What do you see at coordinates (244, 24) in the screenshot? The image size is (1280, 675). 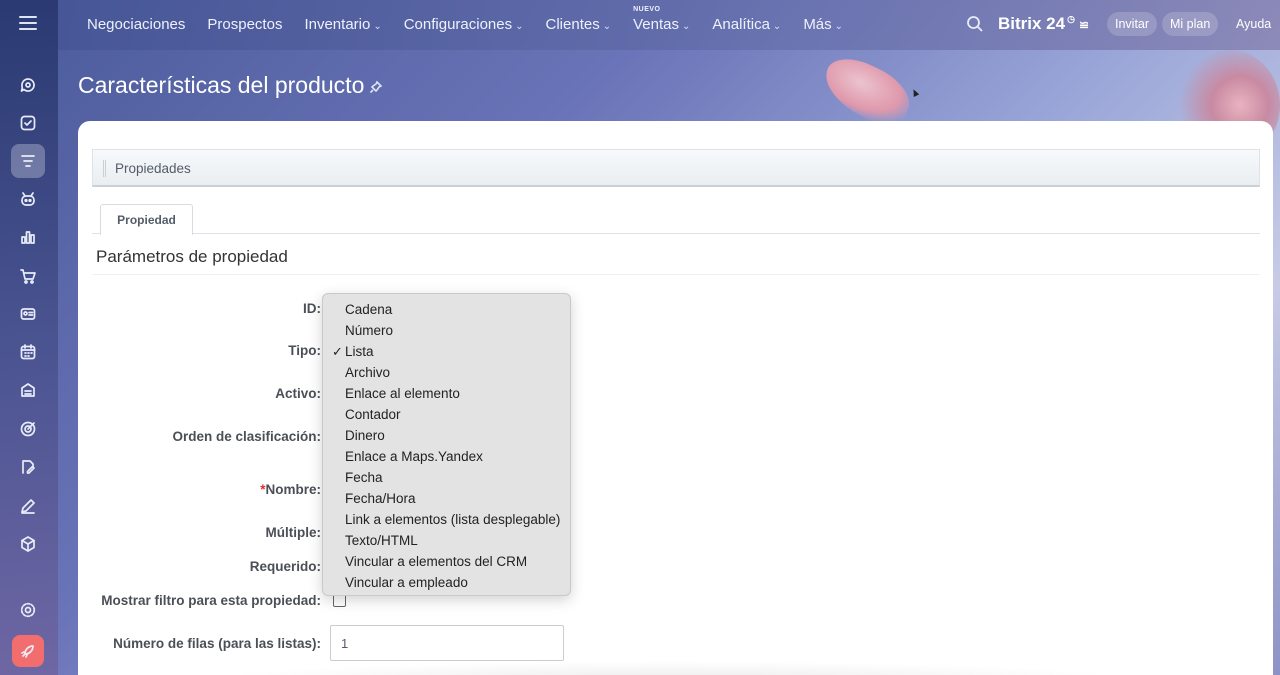 I see `nav-item-prospectos: Prospectos` at bounding box center [244, 24].